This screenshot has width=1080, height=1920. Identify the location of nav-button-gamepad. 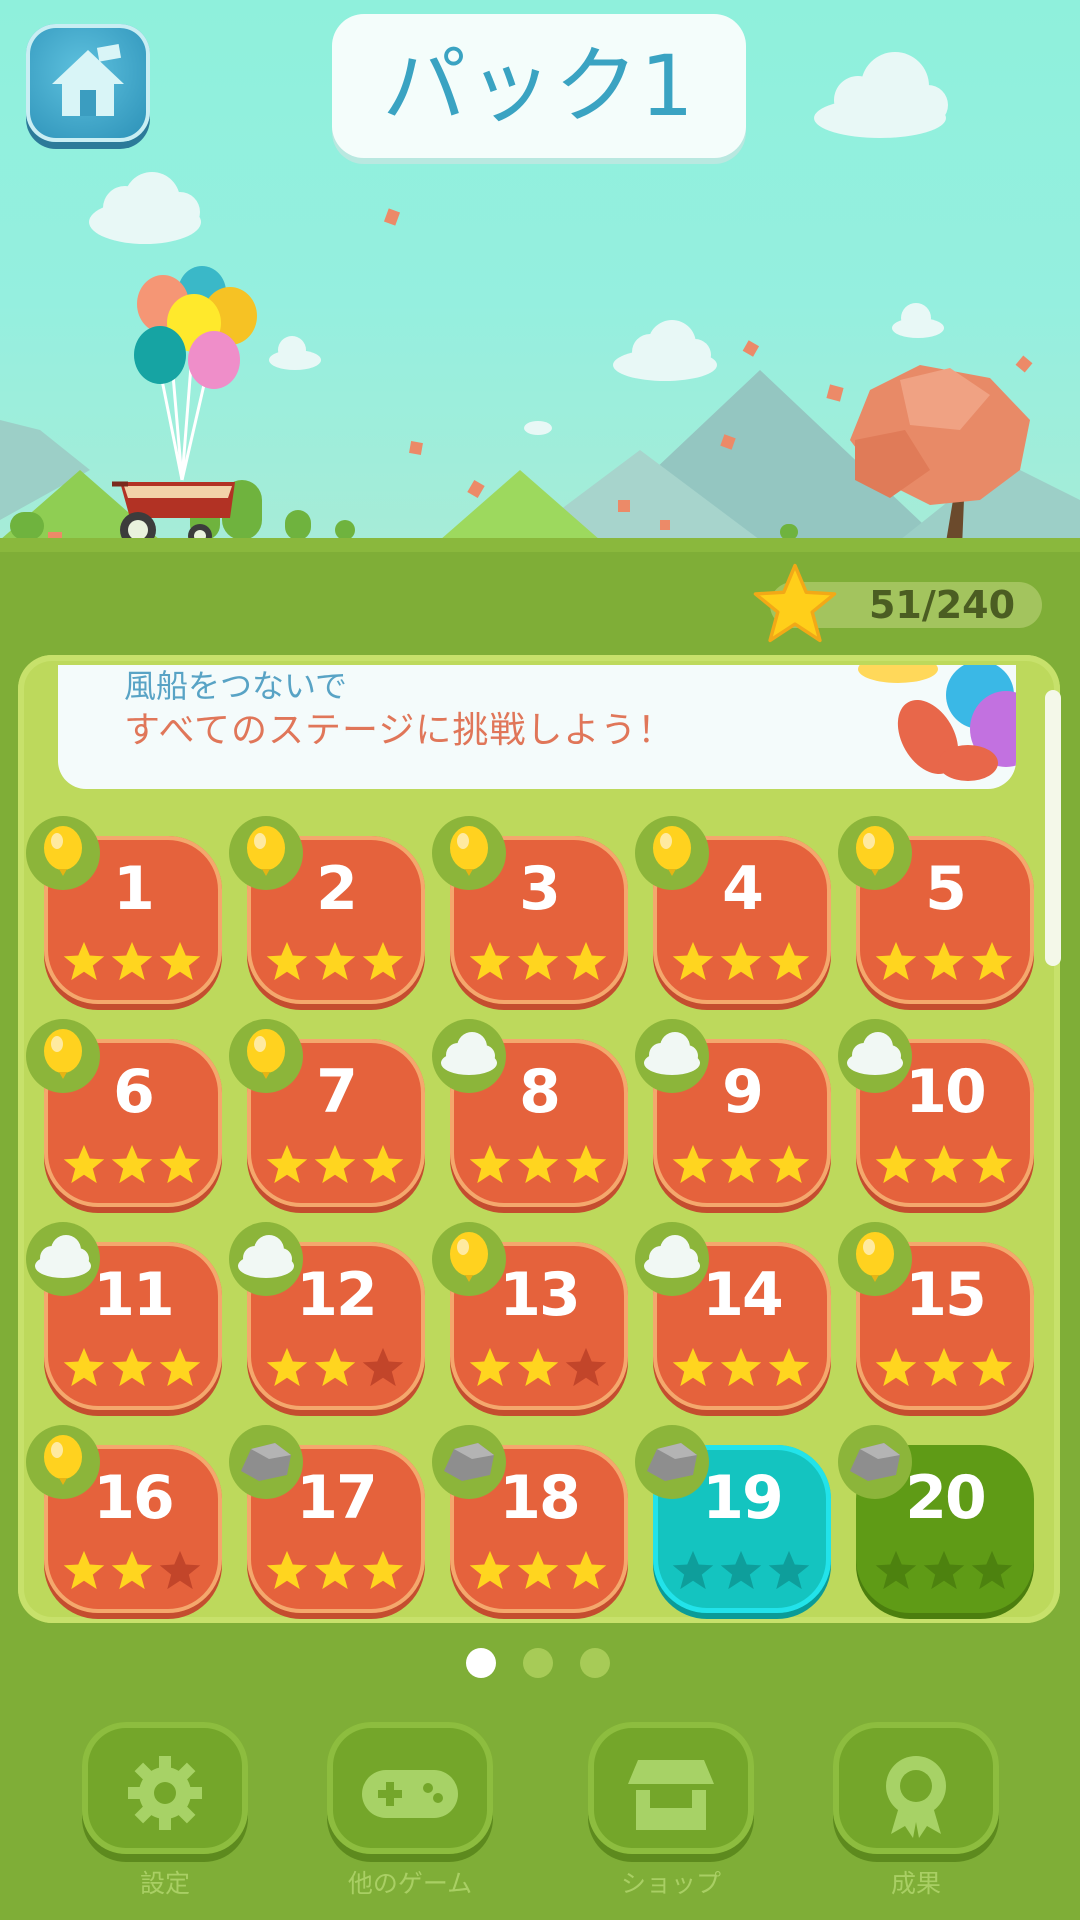
(410, 1788).